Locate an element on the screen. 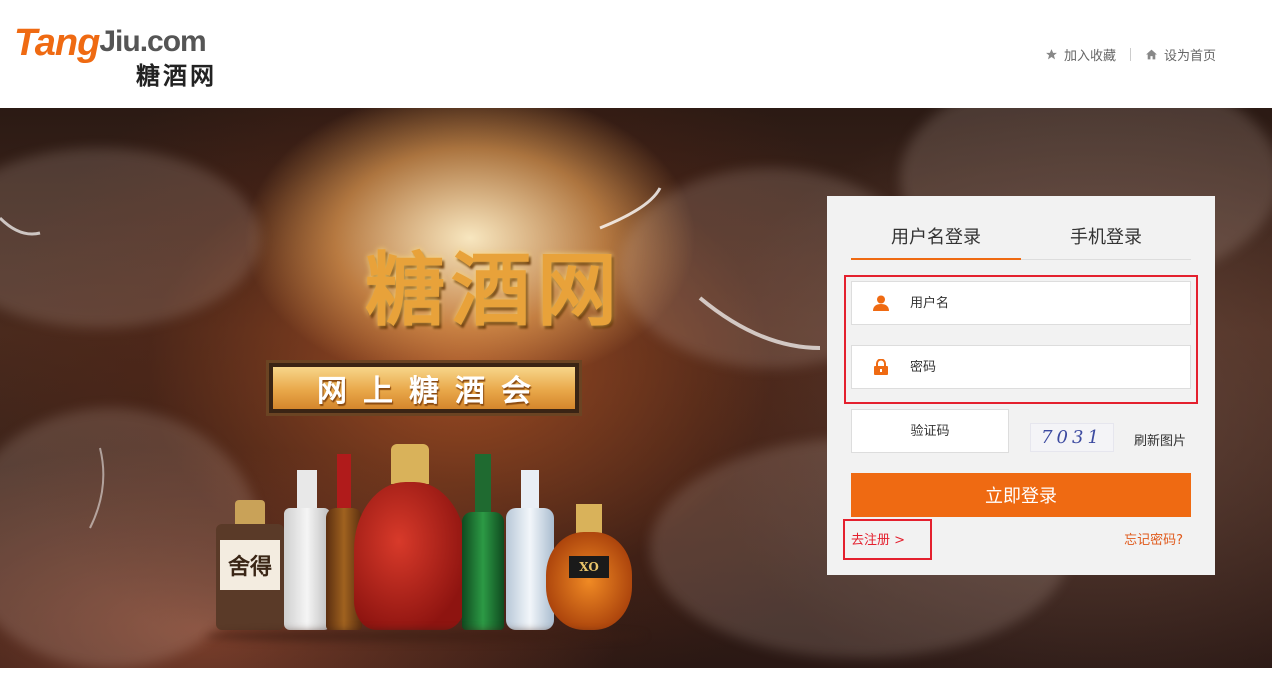 This screenshot has width=1272, height=695. bottle-beer-green is located at coordinates (483, 542).